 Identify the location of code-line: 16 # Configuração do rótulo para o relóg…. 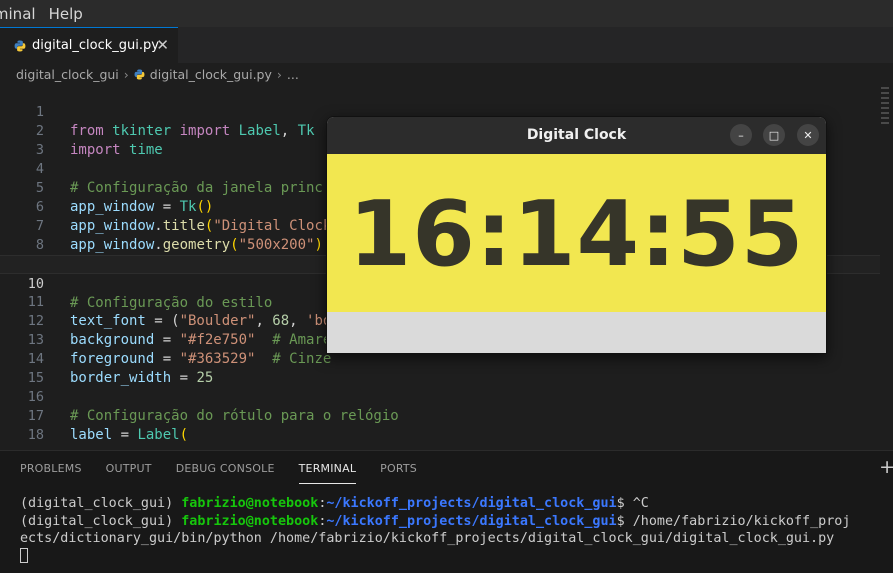
(440, 396).